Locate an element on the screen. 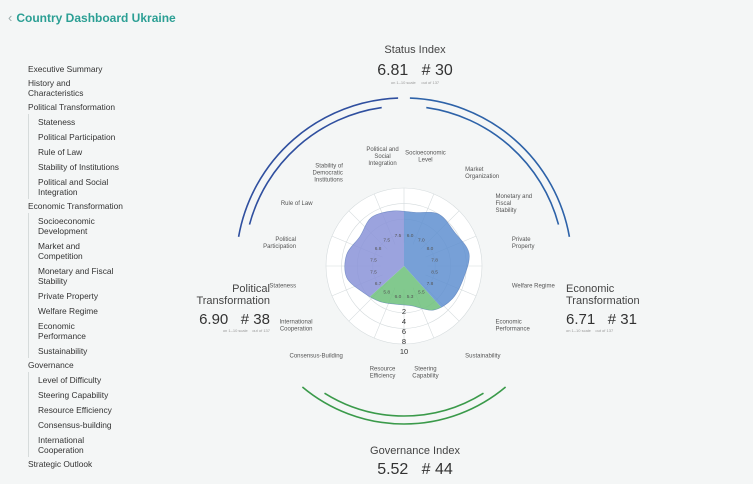 The image size is (753, 484). value-label: 7.0 is located at coordinates (421, 241).